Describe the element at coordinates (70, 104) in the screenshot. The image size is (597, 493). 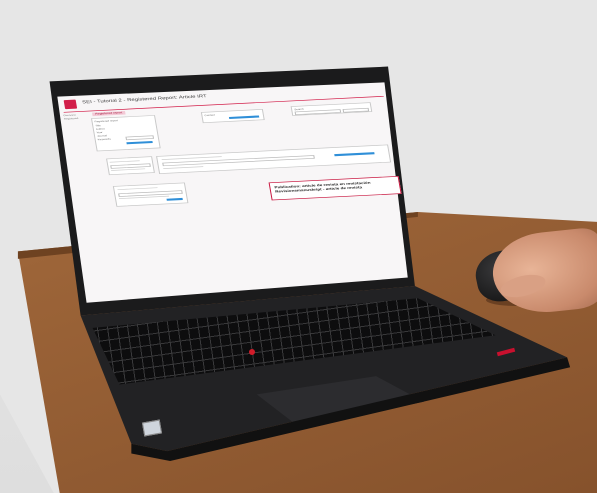
I see `app-logo` at that location.